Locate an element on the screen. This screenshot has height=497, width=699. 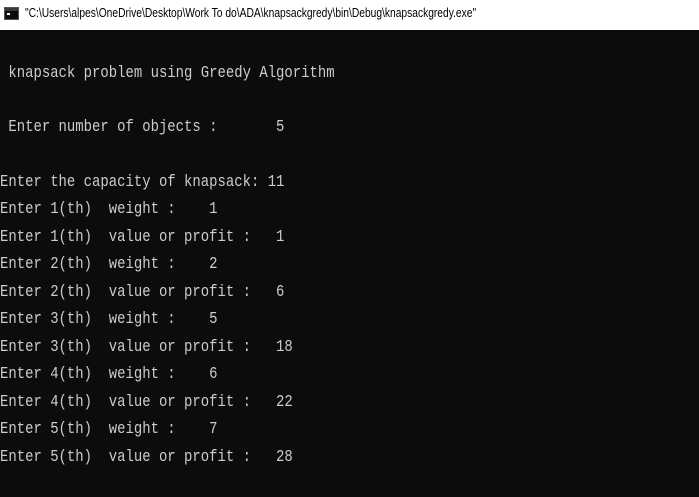
console-app-icon is located at coordinates (11, 13).